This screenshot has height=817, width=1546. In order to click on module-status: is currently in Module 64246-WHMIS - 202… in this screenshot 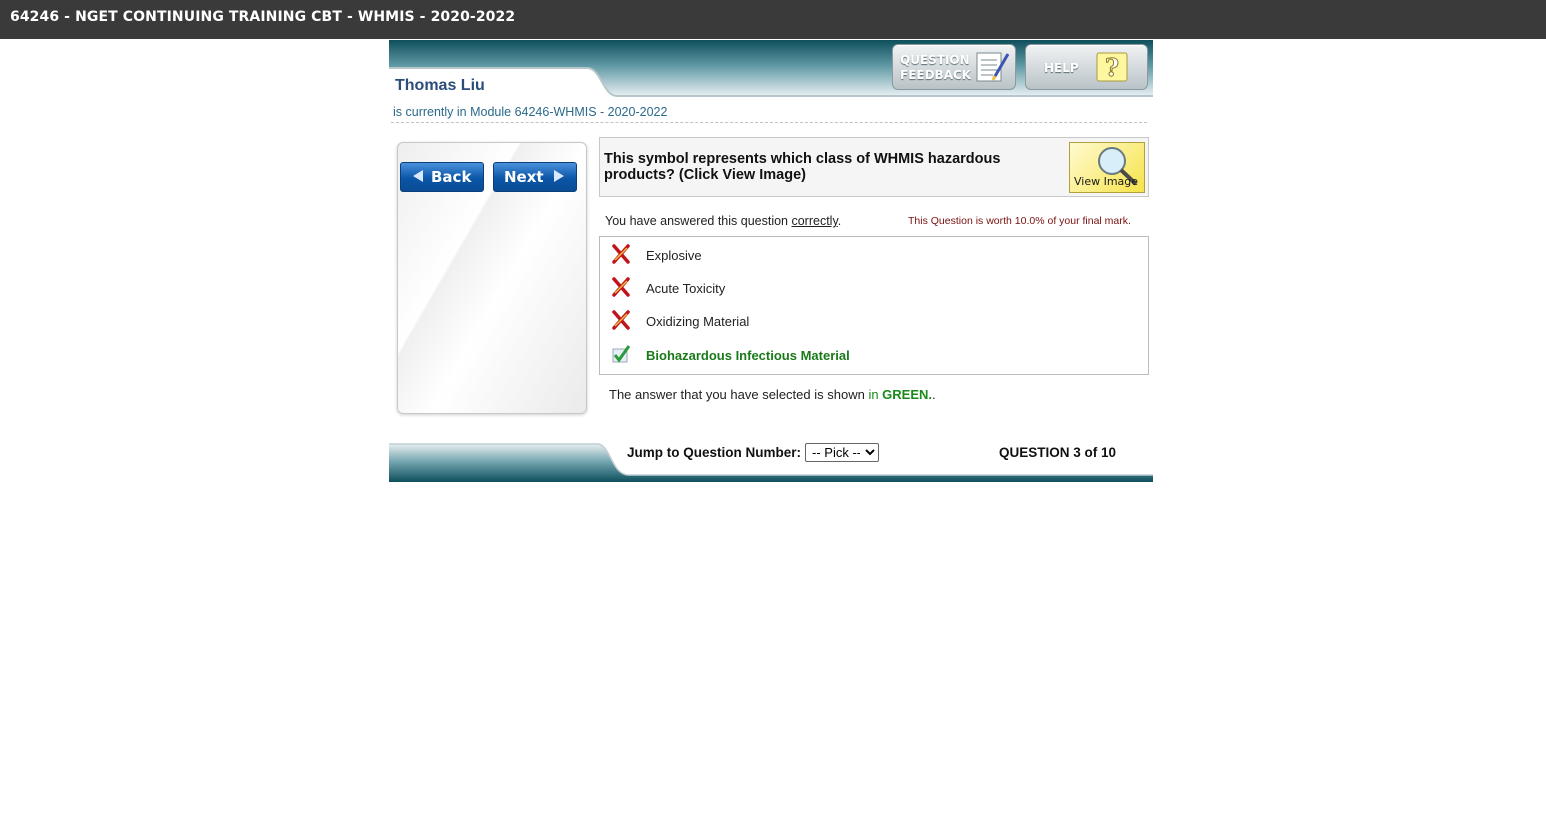, I will do `click(530, 112)`.